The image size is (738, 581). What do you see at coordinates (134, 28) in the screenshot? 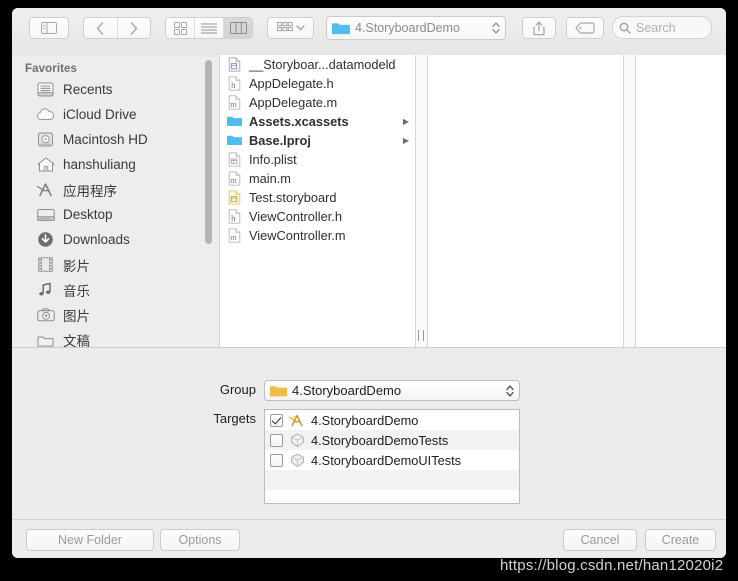
I see `forward-button` at bounding box center [134, 28].